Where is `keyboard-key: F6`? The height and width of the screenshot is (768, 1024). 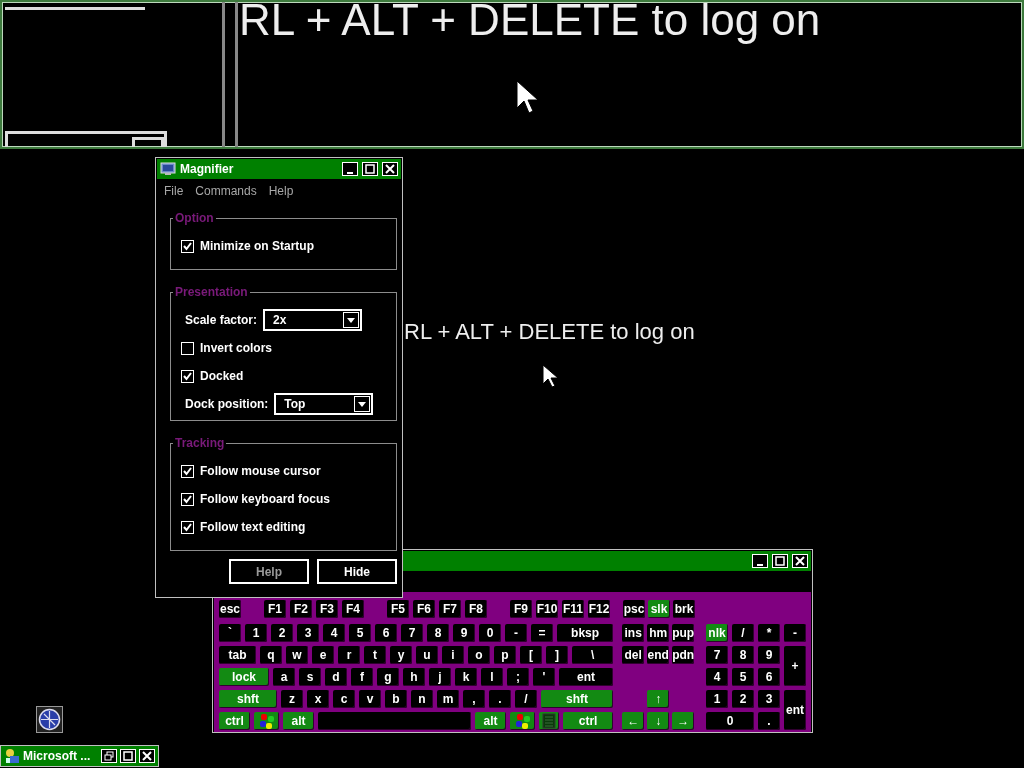 keyboard-key: F6 is located at coordinates (424, 609).